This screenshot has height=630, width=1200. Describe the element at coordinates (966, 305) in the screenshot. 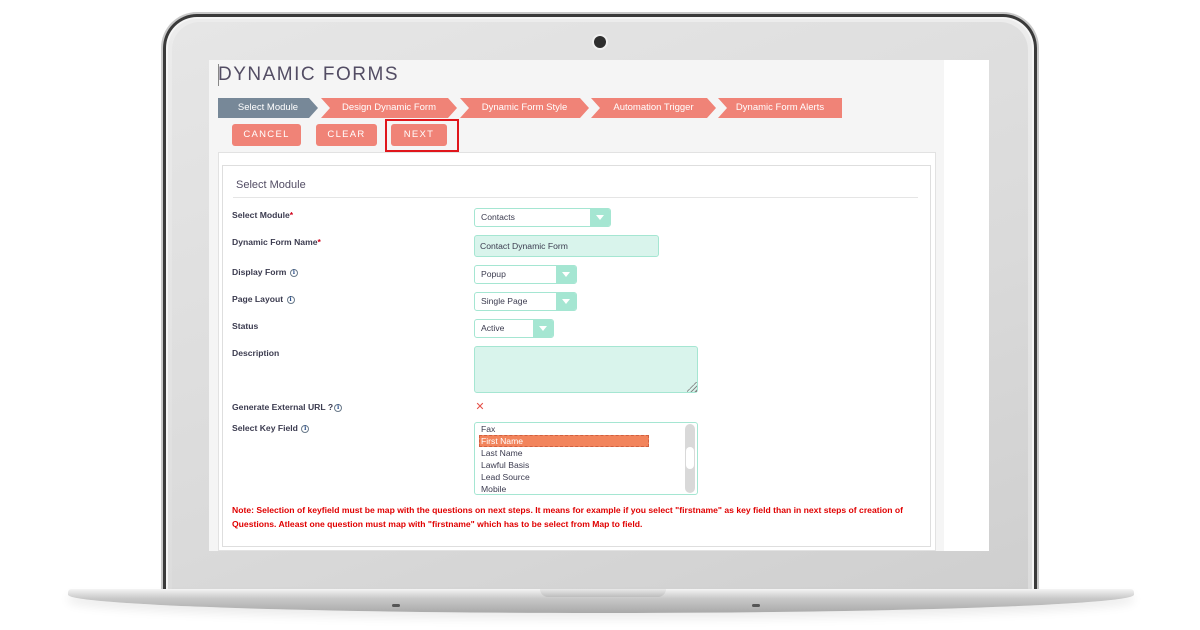

I see `screen-right-blank` at that location.